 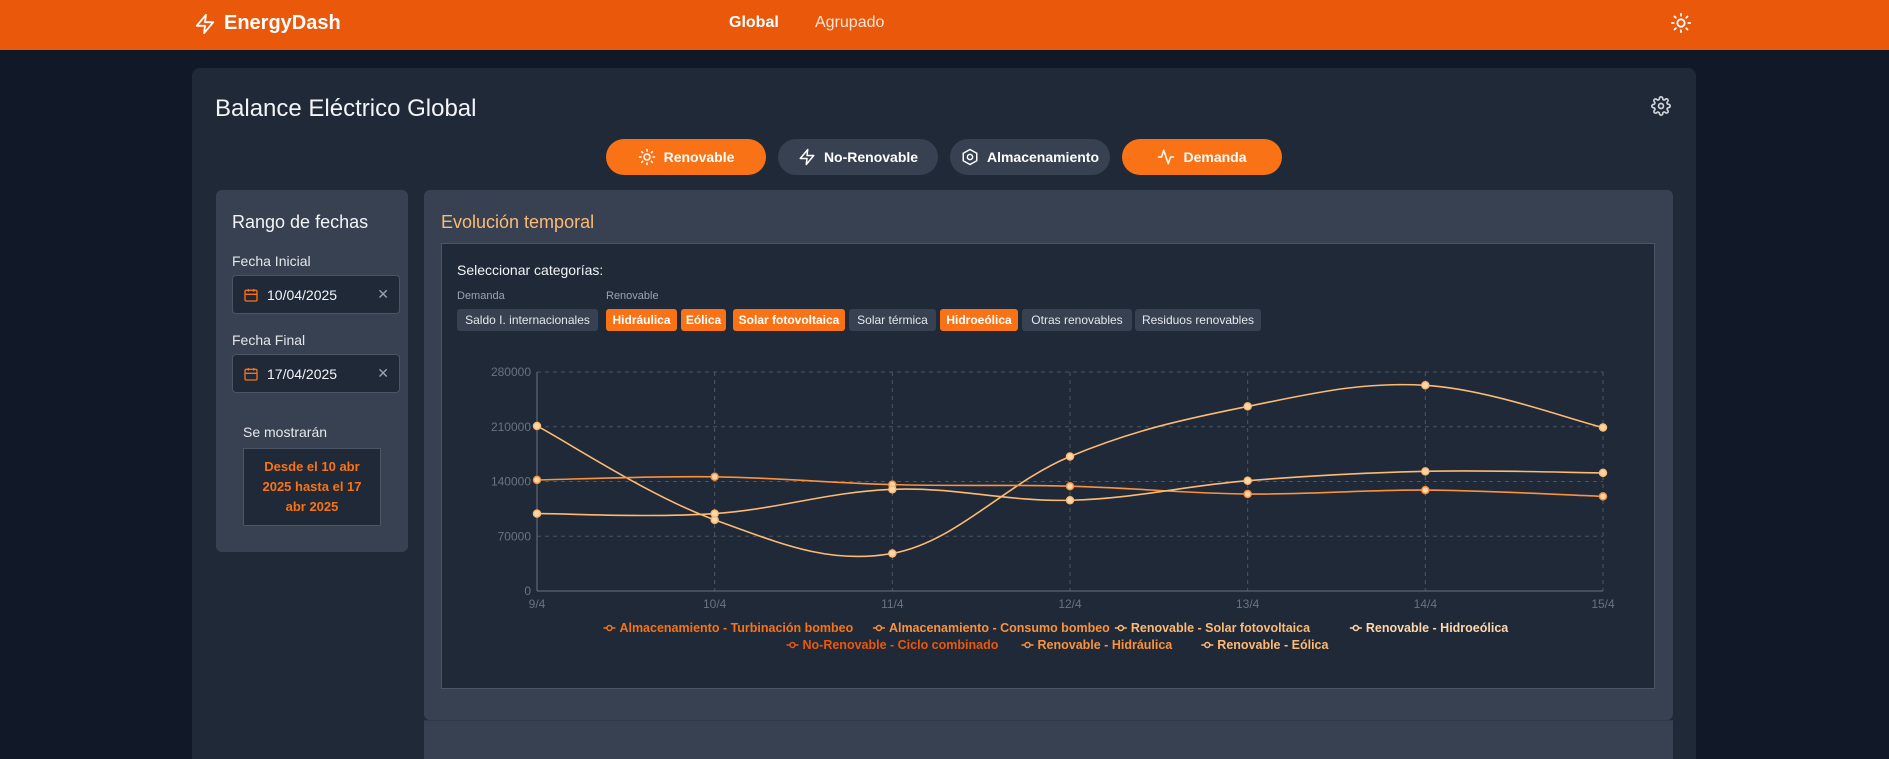 What do you see at coordinates (849, 23) in the screenshot?
I see `nav-agrupado: Agrupado` at bounding box center [849, 23].